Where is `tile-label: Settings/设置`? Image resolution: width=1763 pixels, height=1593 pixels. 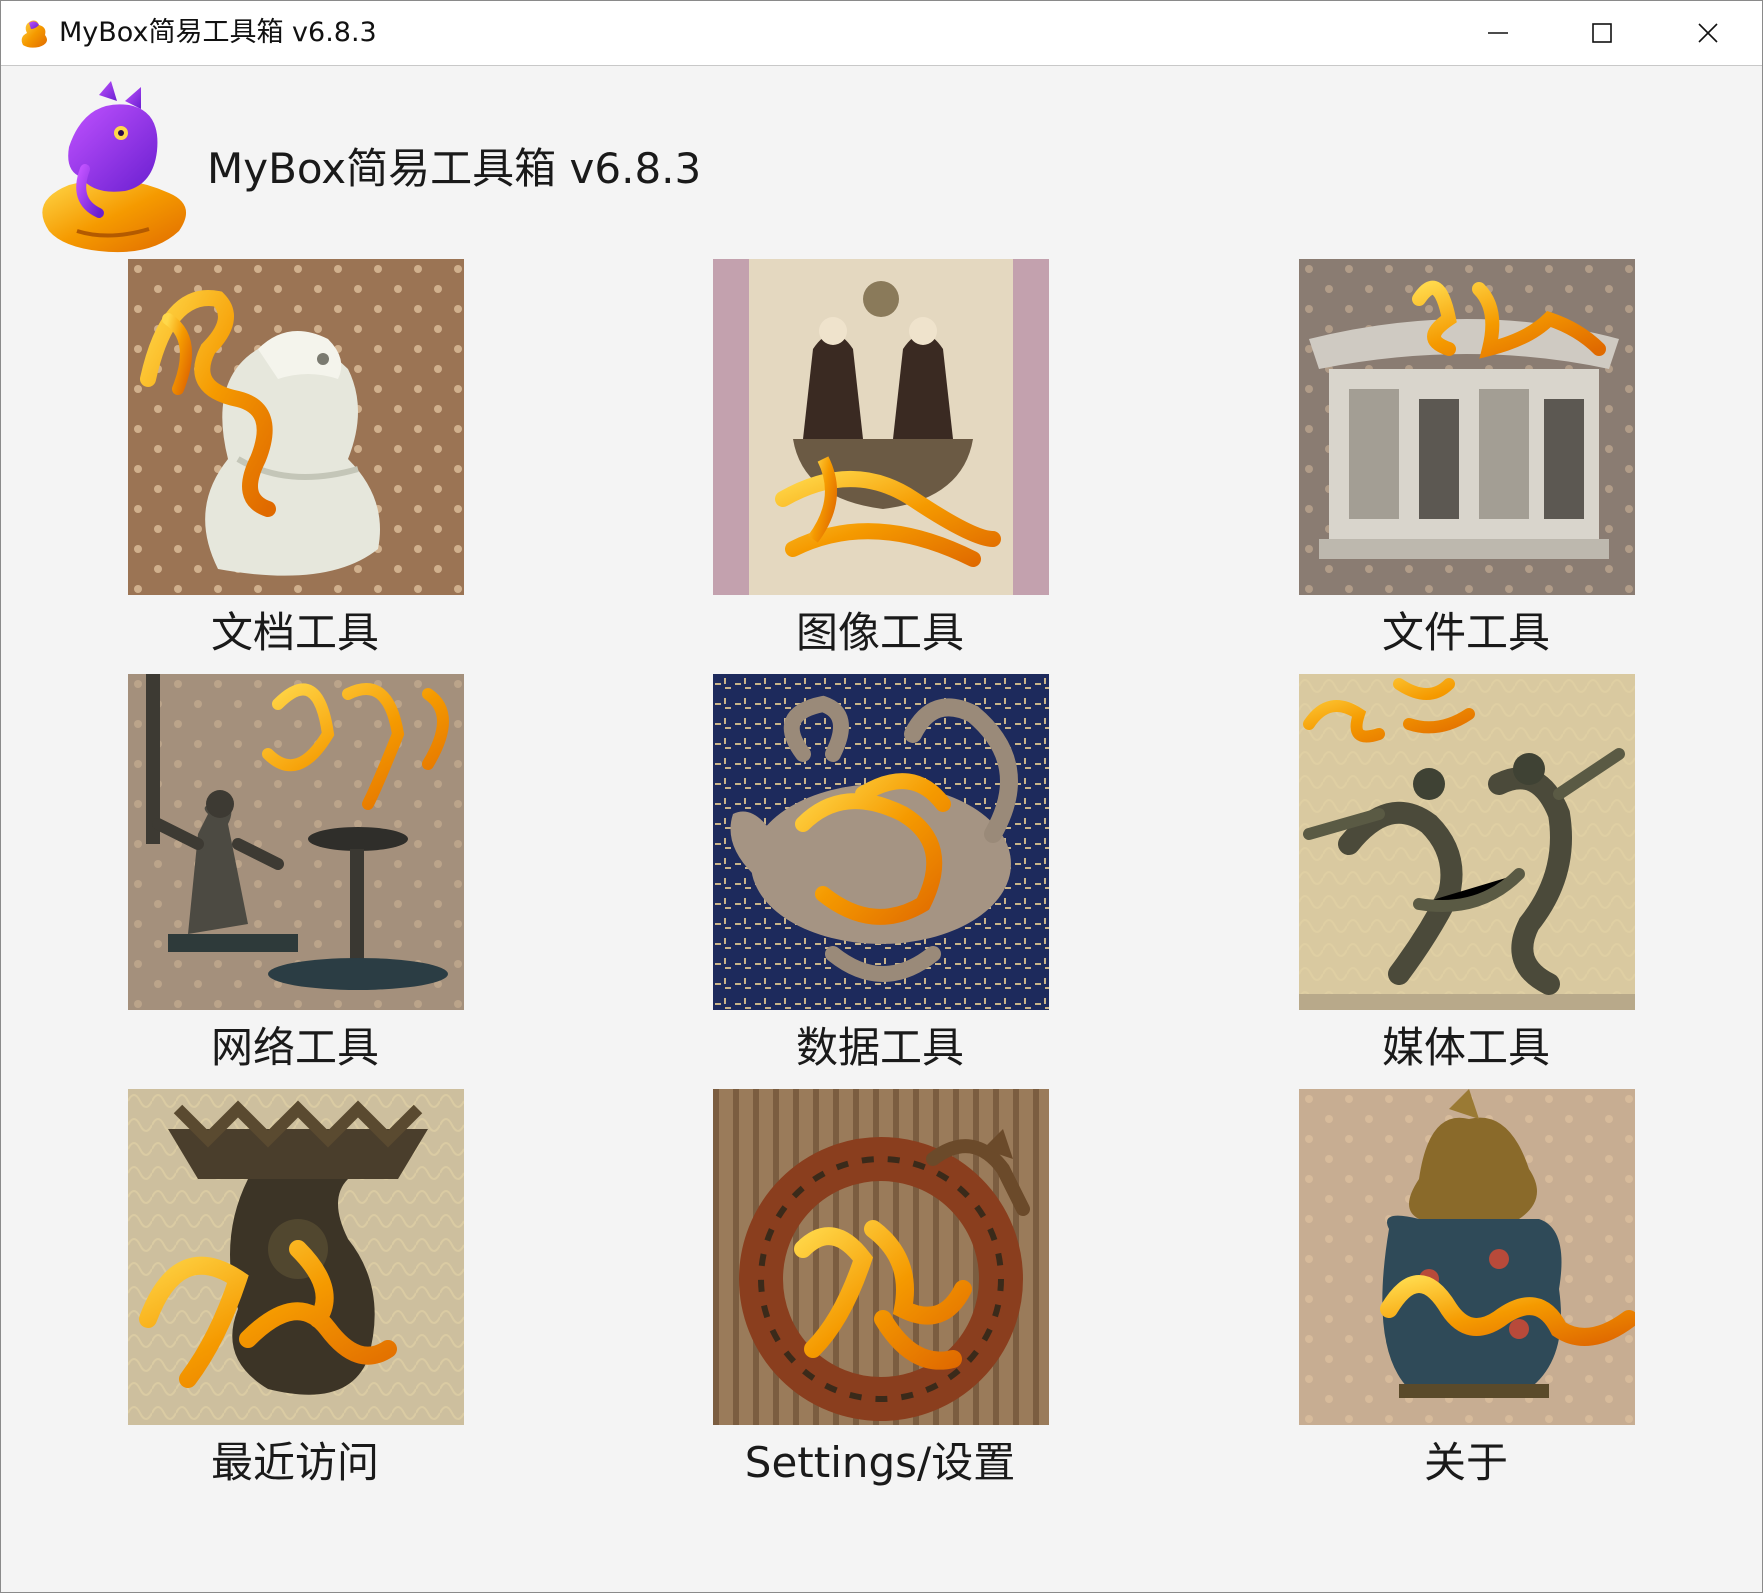 tile-label: Settings/设置 is located at coordinates (880, 1462).